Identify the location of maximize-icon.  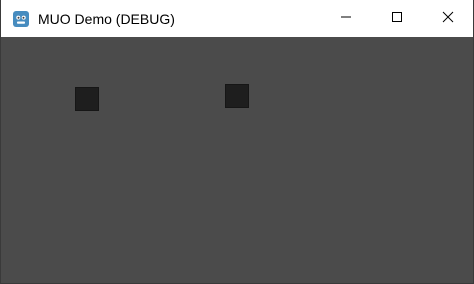
(397, 19).